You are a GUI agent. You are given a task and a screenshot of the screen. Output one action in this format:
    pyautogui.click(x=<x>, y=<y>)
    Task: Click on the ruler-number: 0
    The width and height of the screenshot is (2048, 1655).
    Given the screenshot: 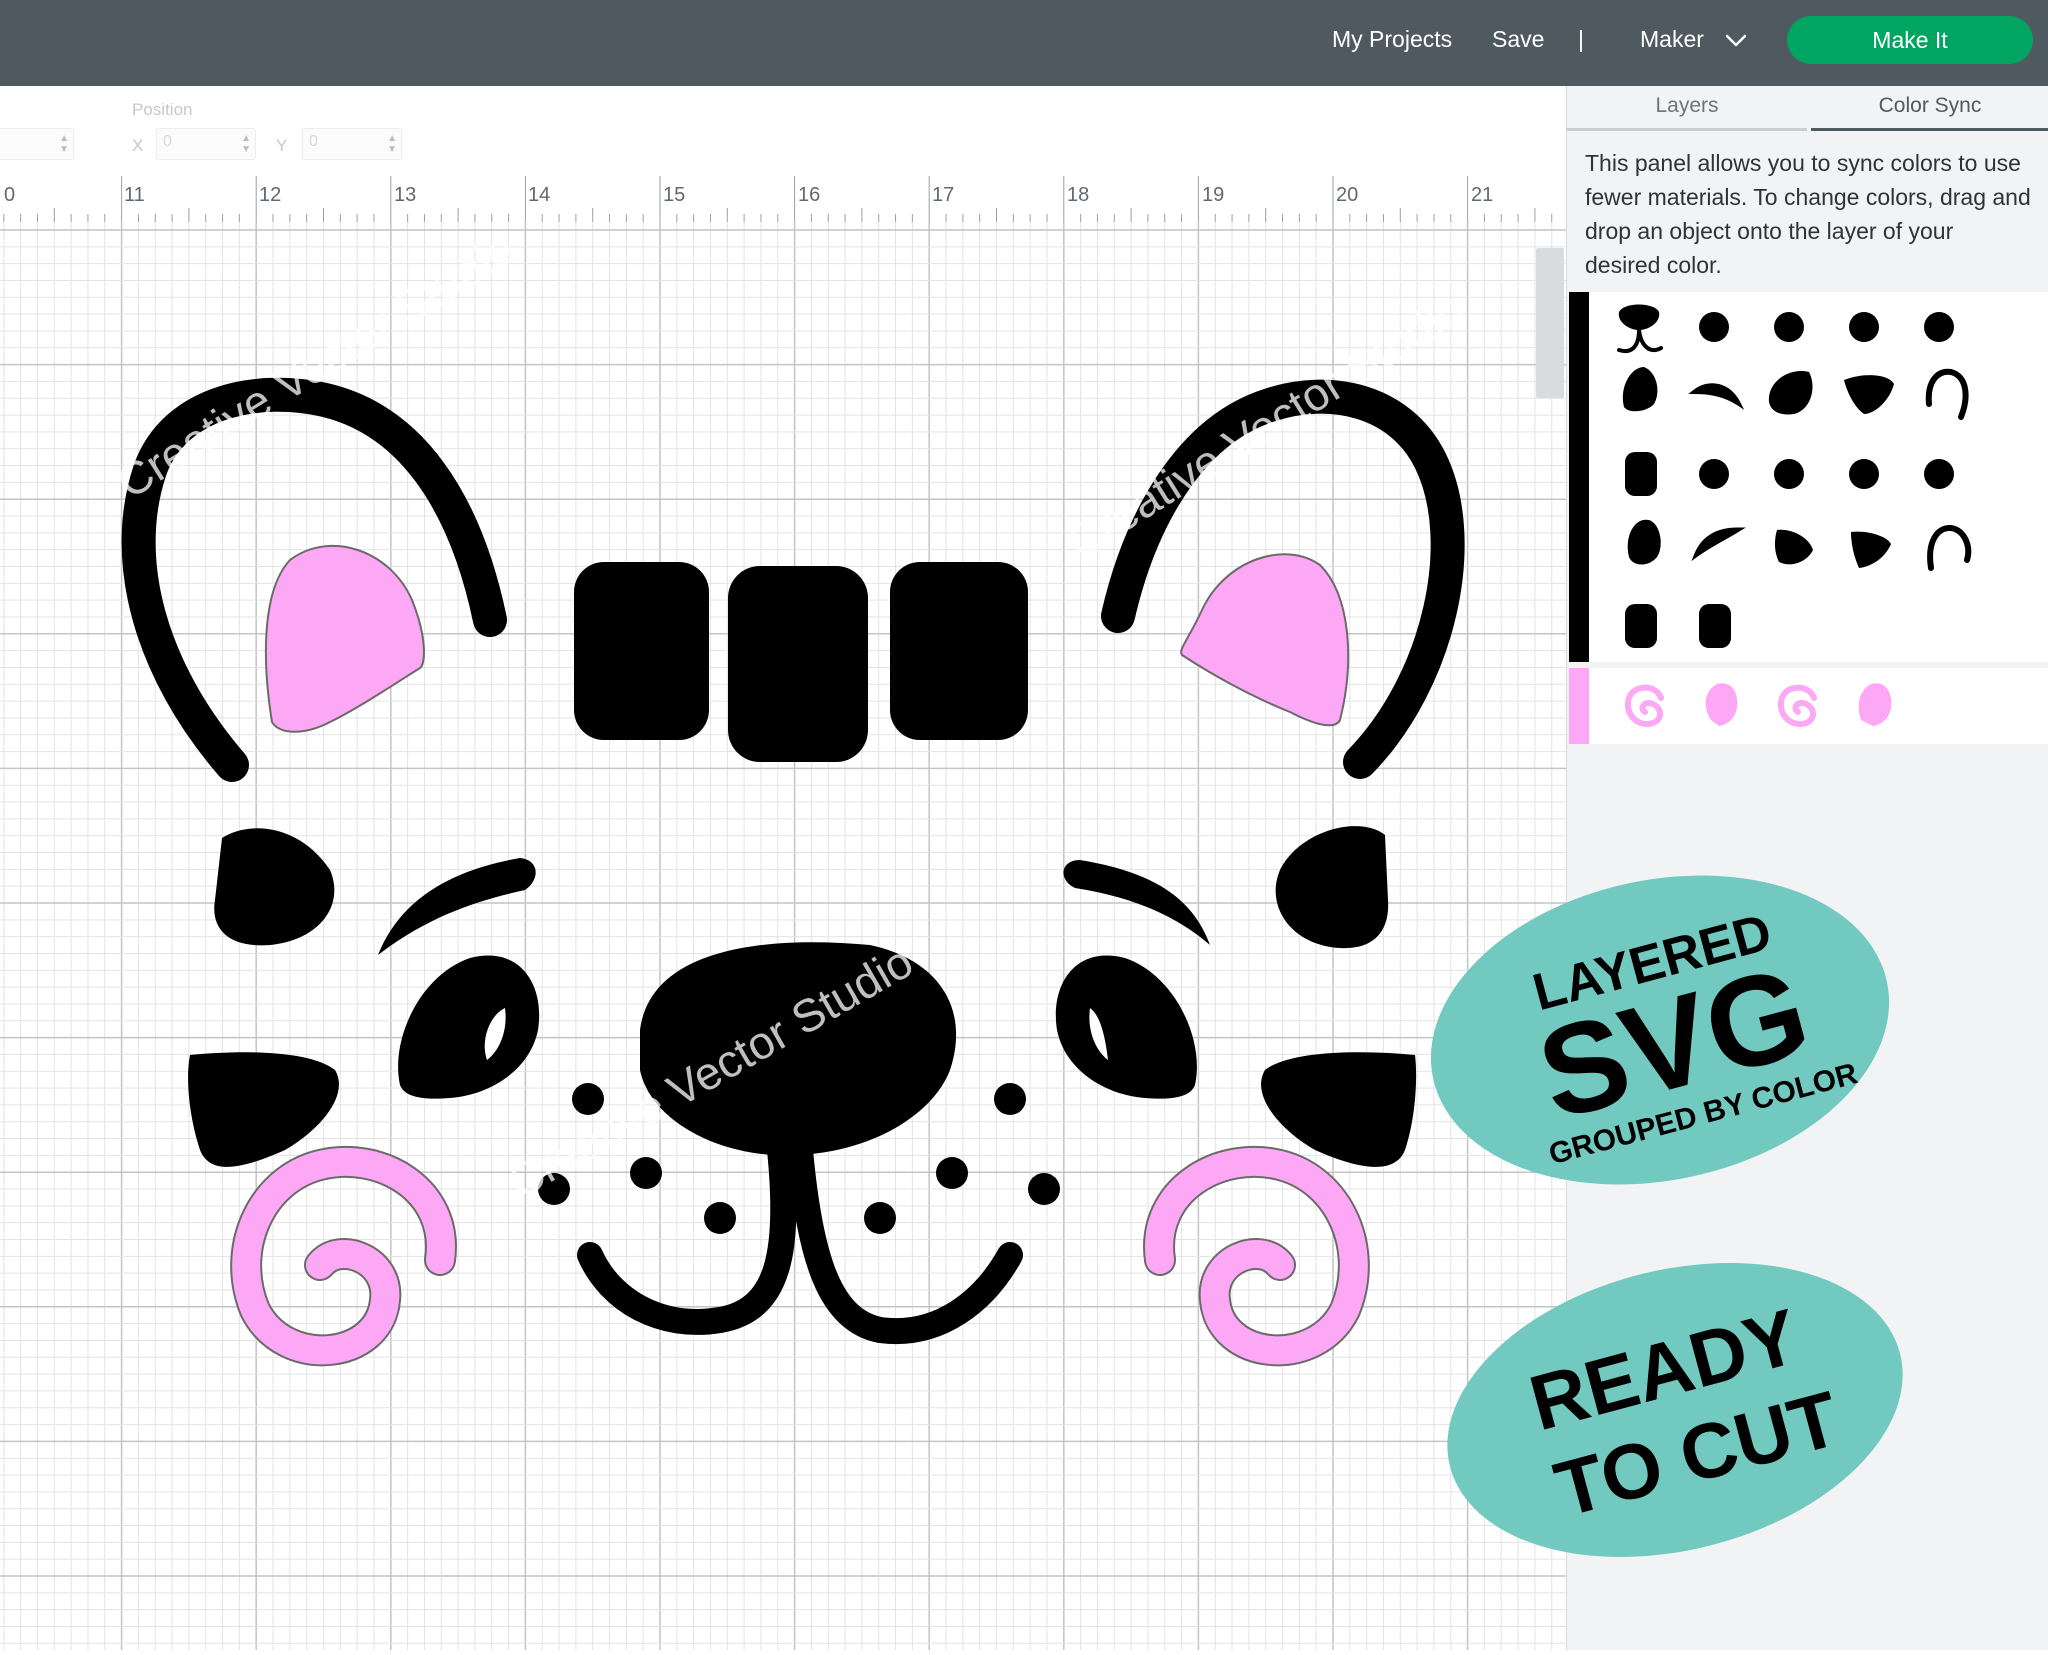 What is the action you would take?
    pyautogui.click(x=10, y=195)
    